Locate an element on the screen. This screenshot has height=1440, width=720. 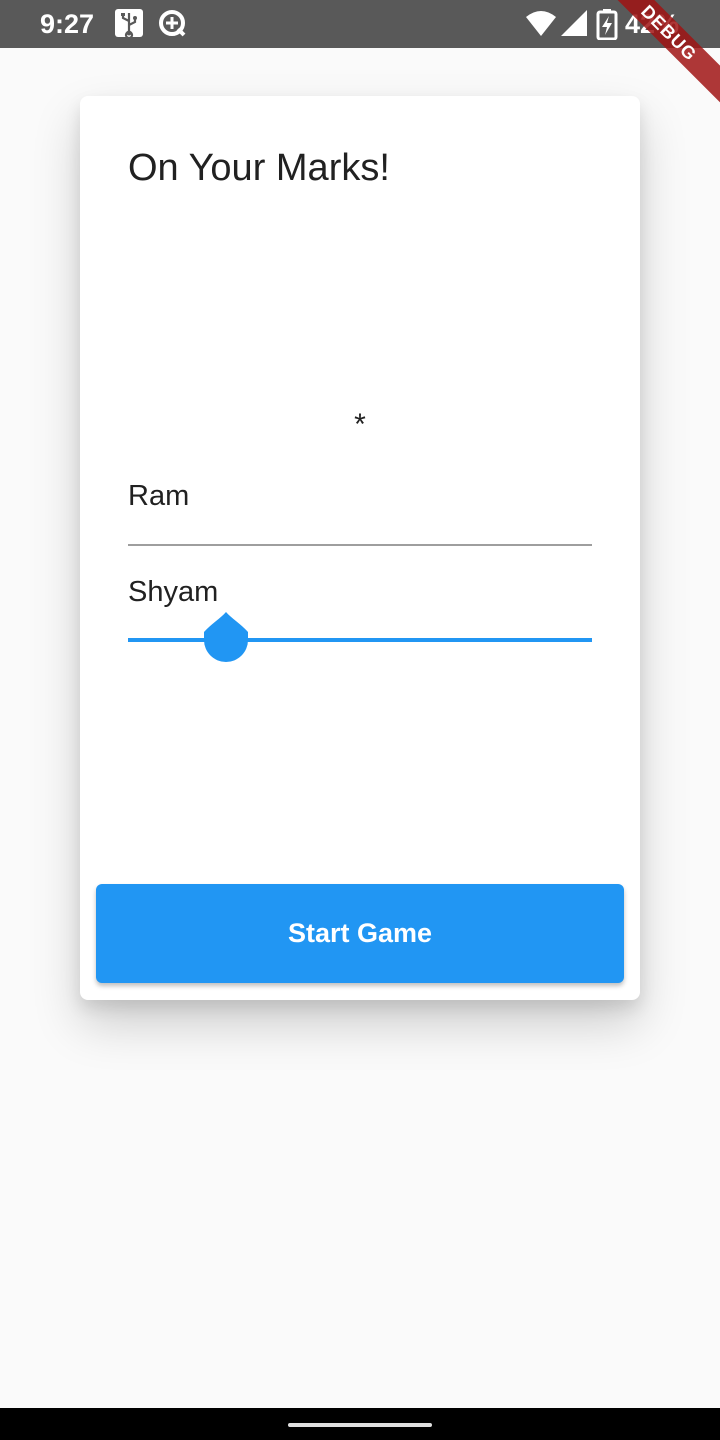
status-bar: 9:27 42% DEBUG is located at coordinates (360, 51).